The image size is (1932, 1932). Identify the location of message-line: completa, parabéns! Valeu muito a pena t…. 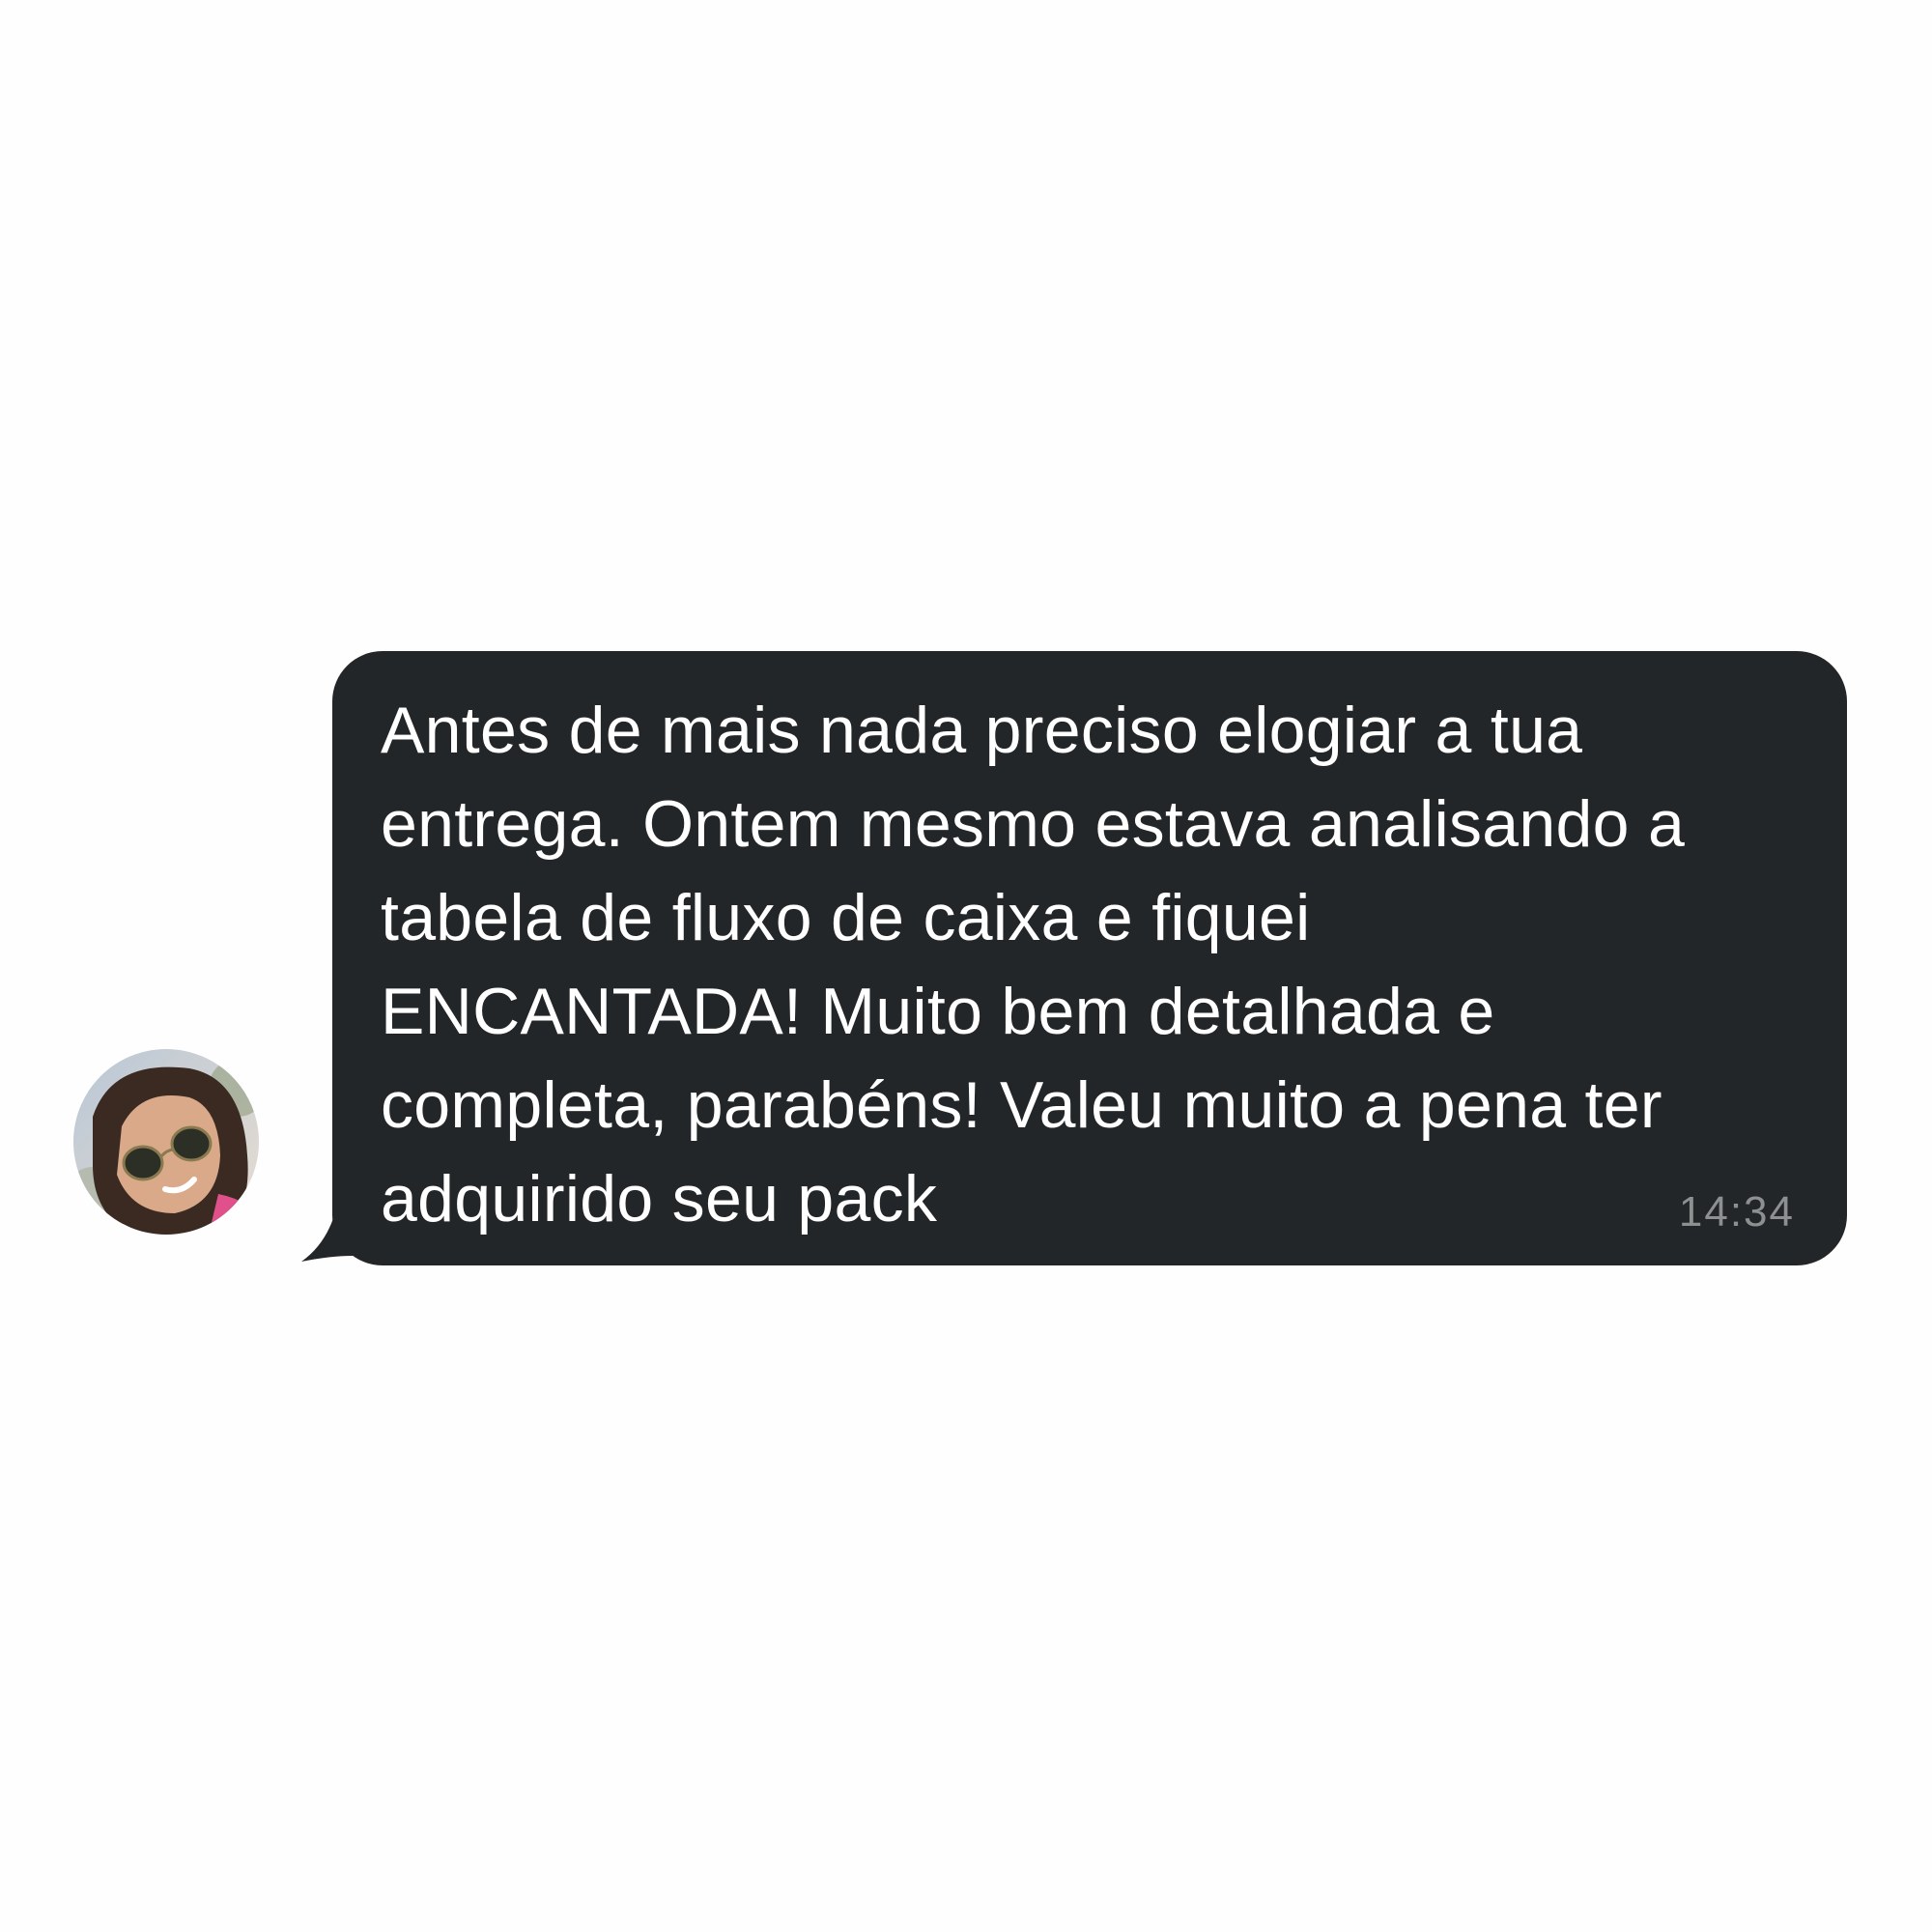
(1021, 1105).